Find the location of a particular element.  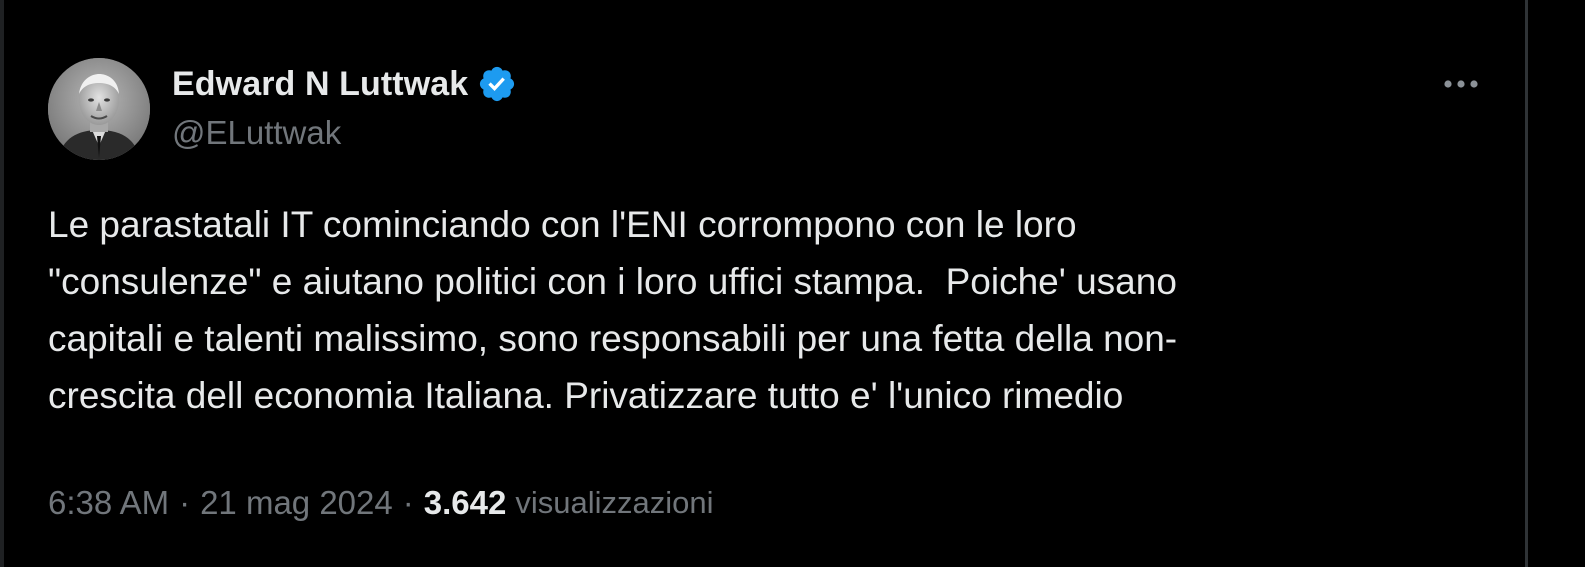

avatar-portrait-image is located at coordinates (99, 109).